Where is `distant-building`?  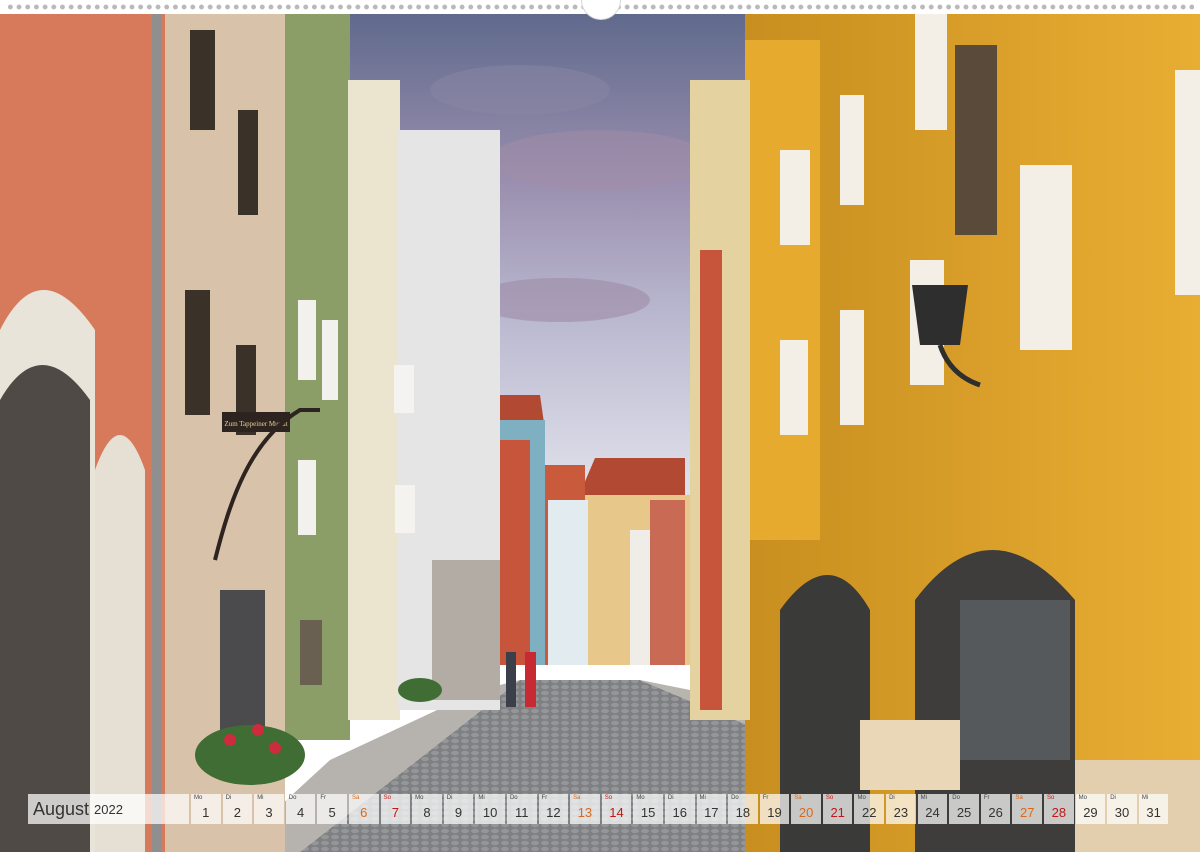 distant-building is located at coordinates (667, 582).